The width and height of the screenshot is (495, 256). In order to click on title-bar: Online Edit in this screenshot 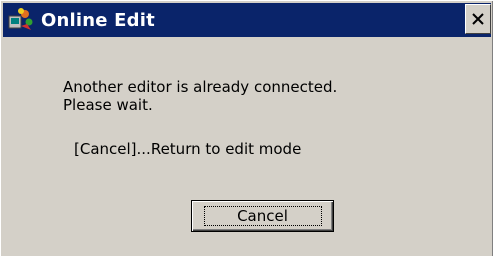, I will do `click(247, 20)`.